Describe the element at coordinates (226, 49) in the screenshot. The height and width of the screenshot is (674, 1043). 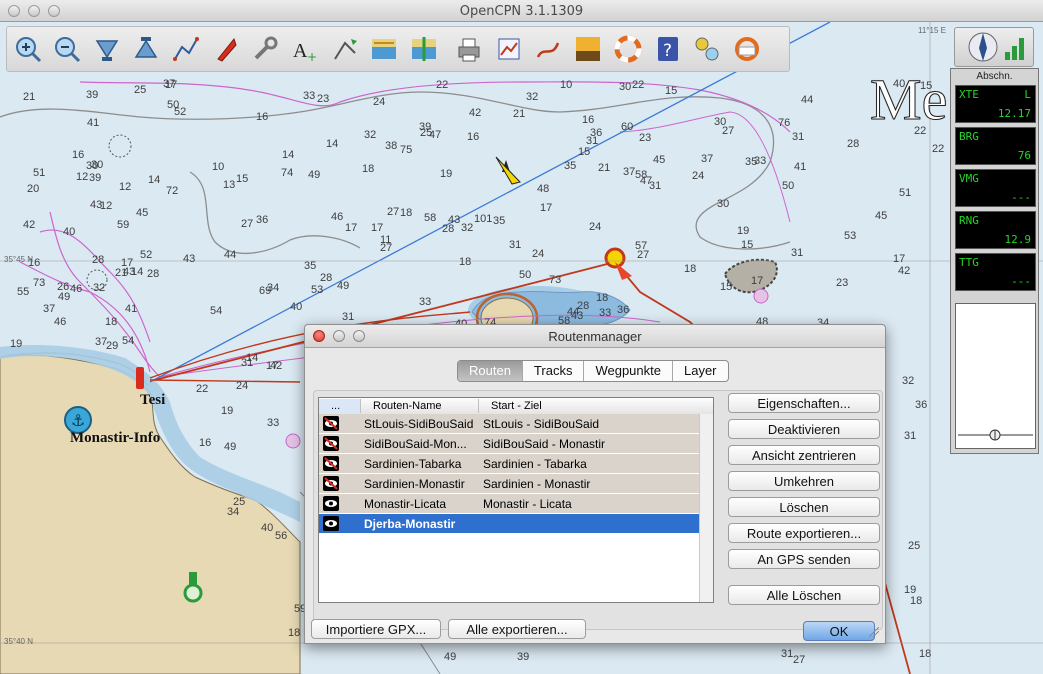
I see `follow-boat-button` at that location.